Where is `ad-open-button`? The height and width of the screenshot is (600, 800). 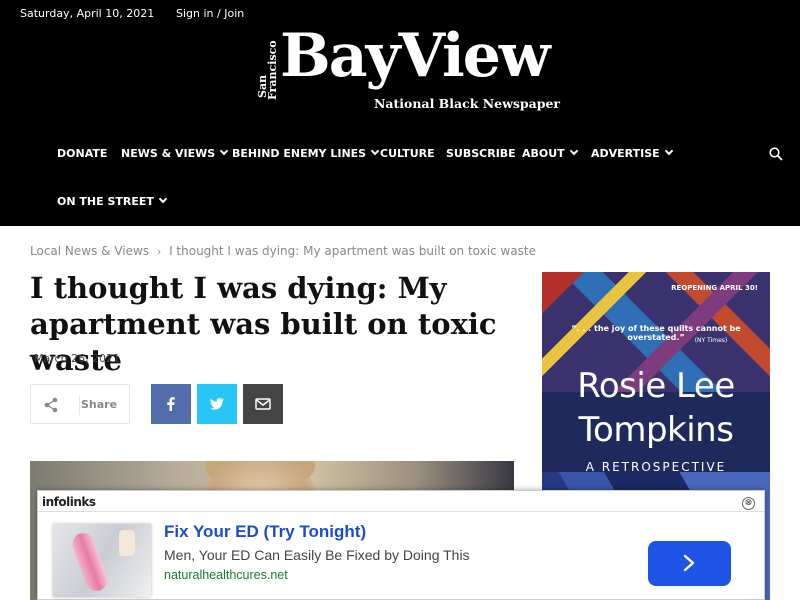
ad-open-button is located at coordinates (689, 563).